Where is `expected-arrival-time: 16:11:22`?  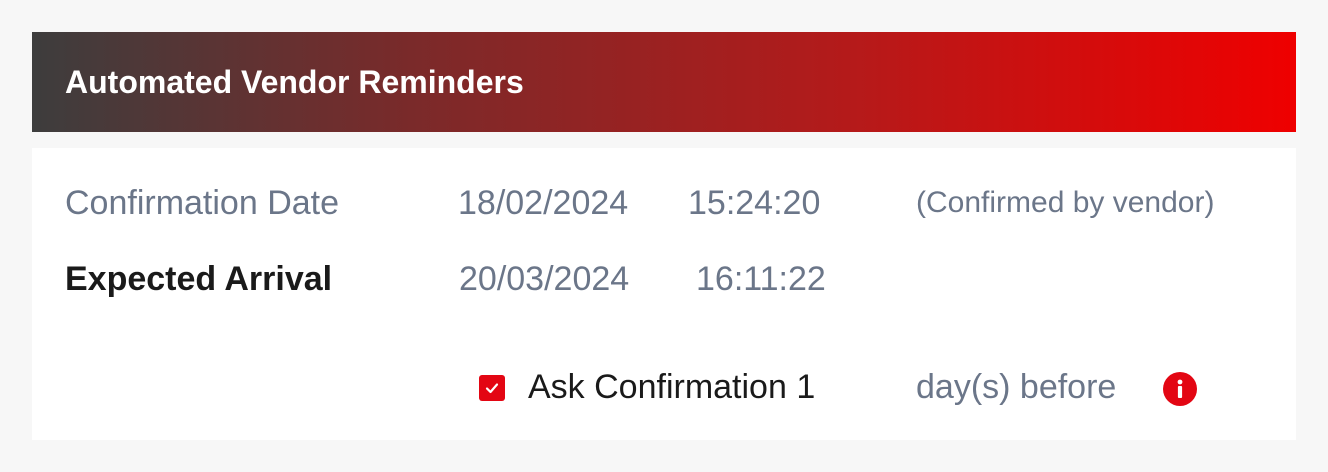 expected-arrival-time: 16:11:22 is located at coordinates (761, 279).